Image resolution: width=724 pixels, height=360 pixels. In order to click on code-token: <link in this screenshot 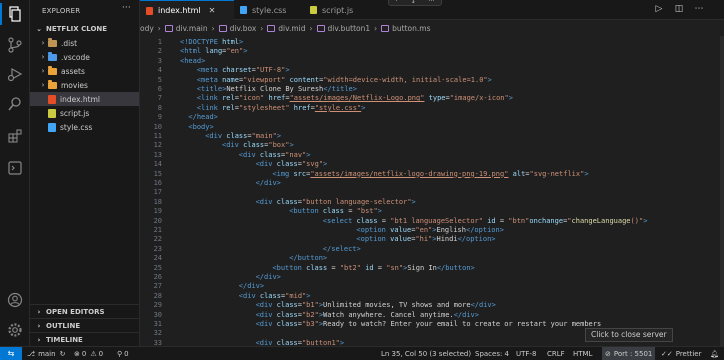, I will do `click(209, 107)`.